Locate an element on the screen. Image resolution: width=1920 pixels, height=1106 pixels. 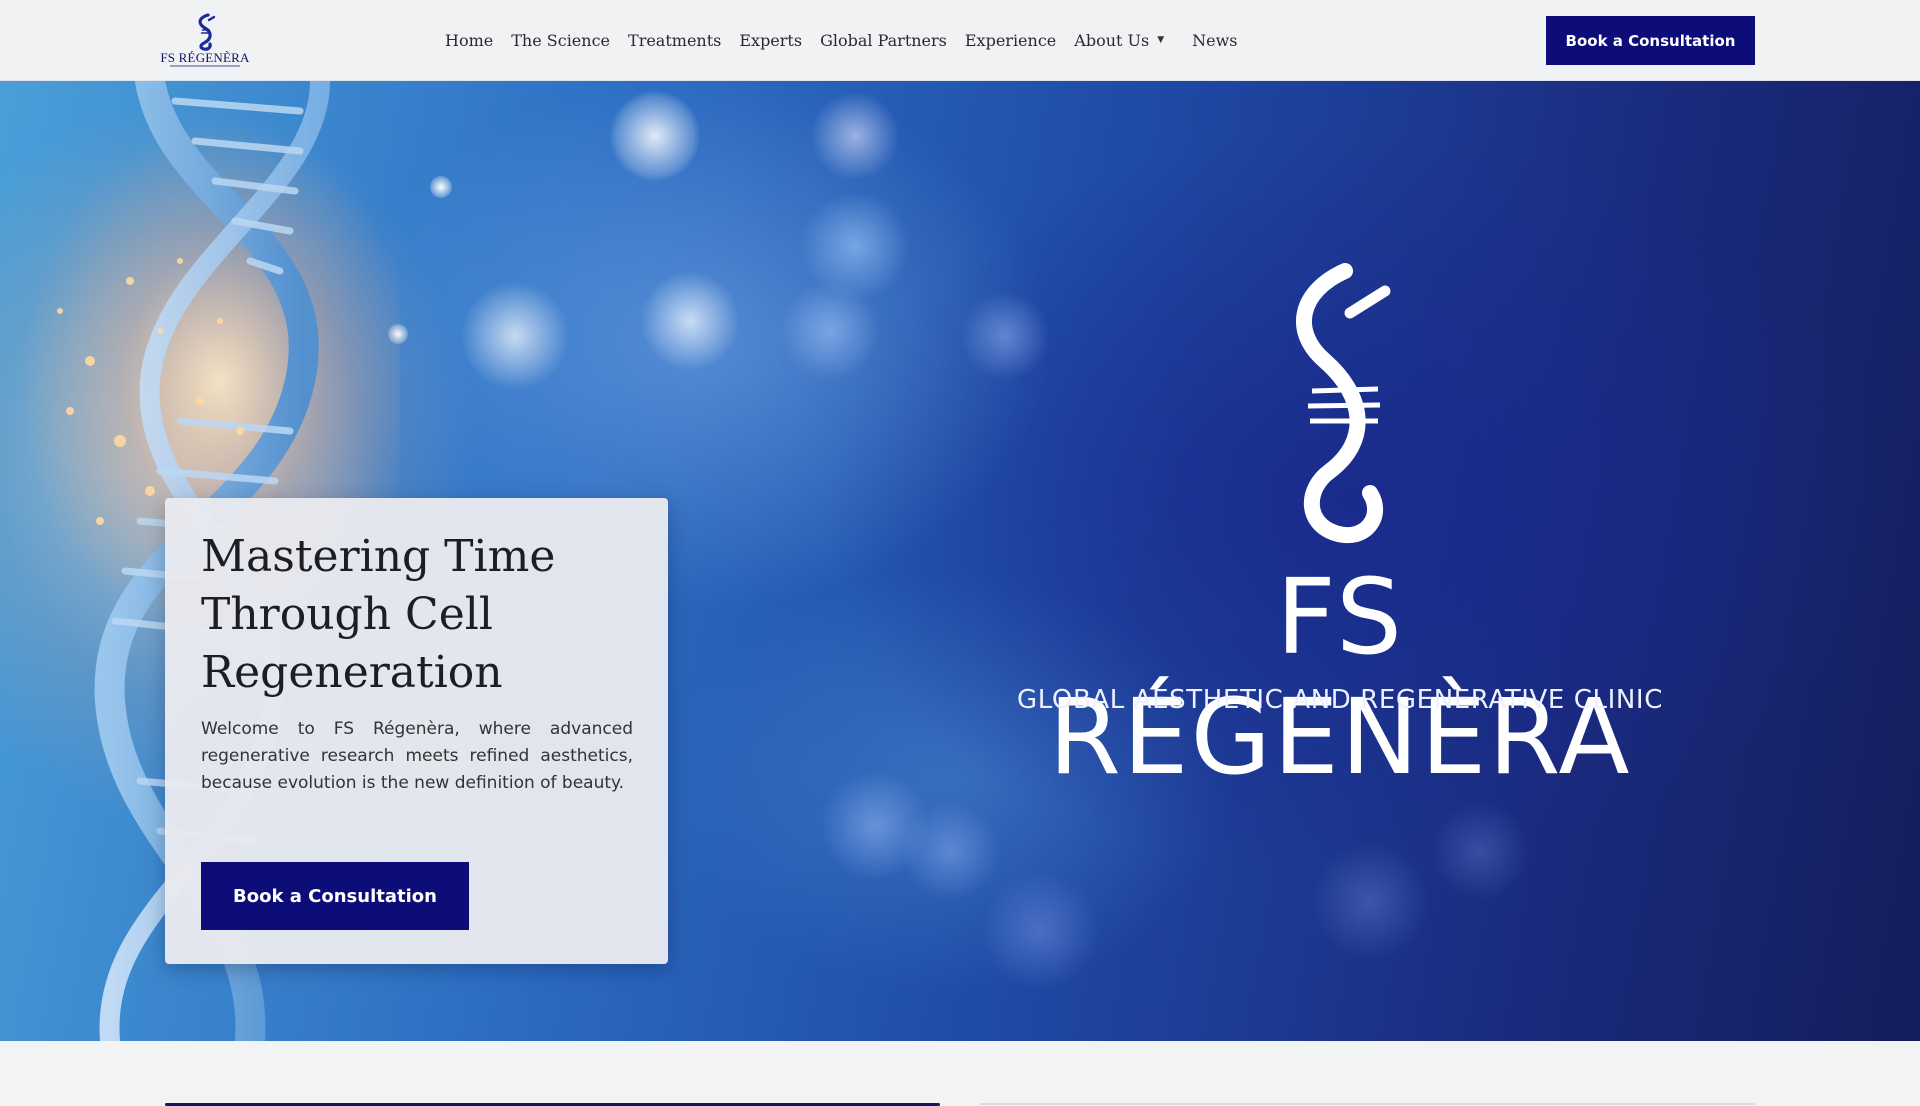
nav-the-science: The Science is located at coordinates (560, 40).